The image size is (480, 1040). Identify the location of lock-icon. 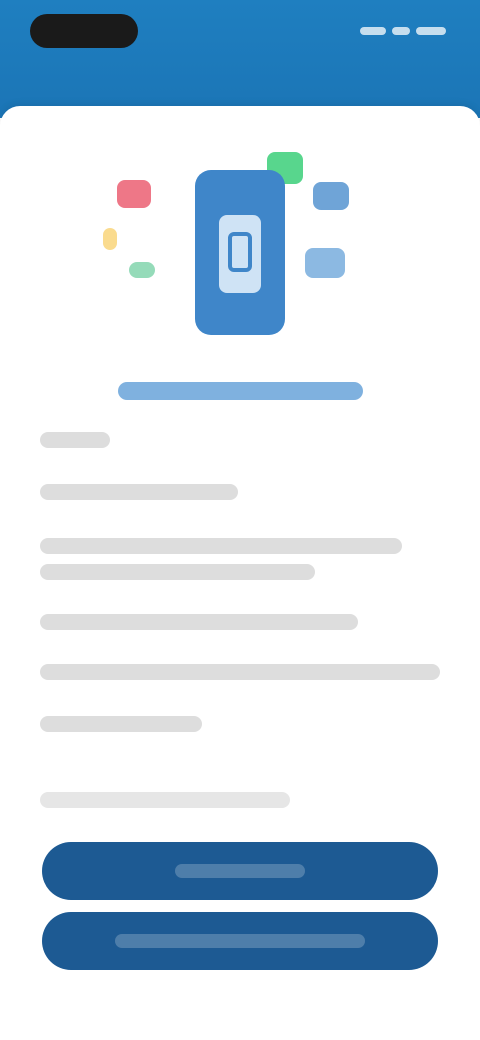
(240, 252).